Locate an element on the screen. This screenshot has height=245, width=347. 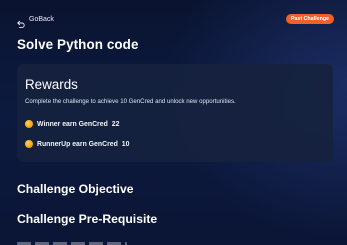
section-heading-challenge-objective: Challenge Objective is located at coordinates (75, 189).